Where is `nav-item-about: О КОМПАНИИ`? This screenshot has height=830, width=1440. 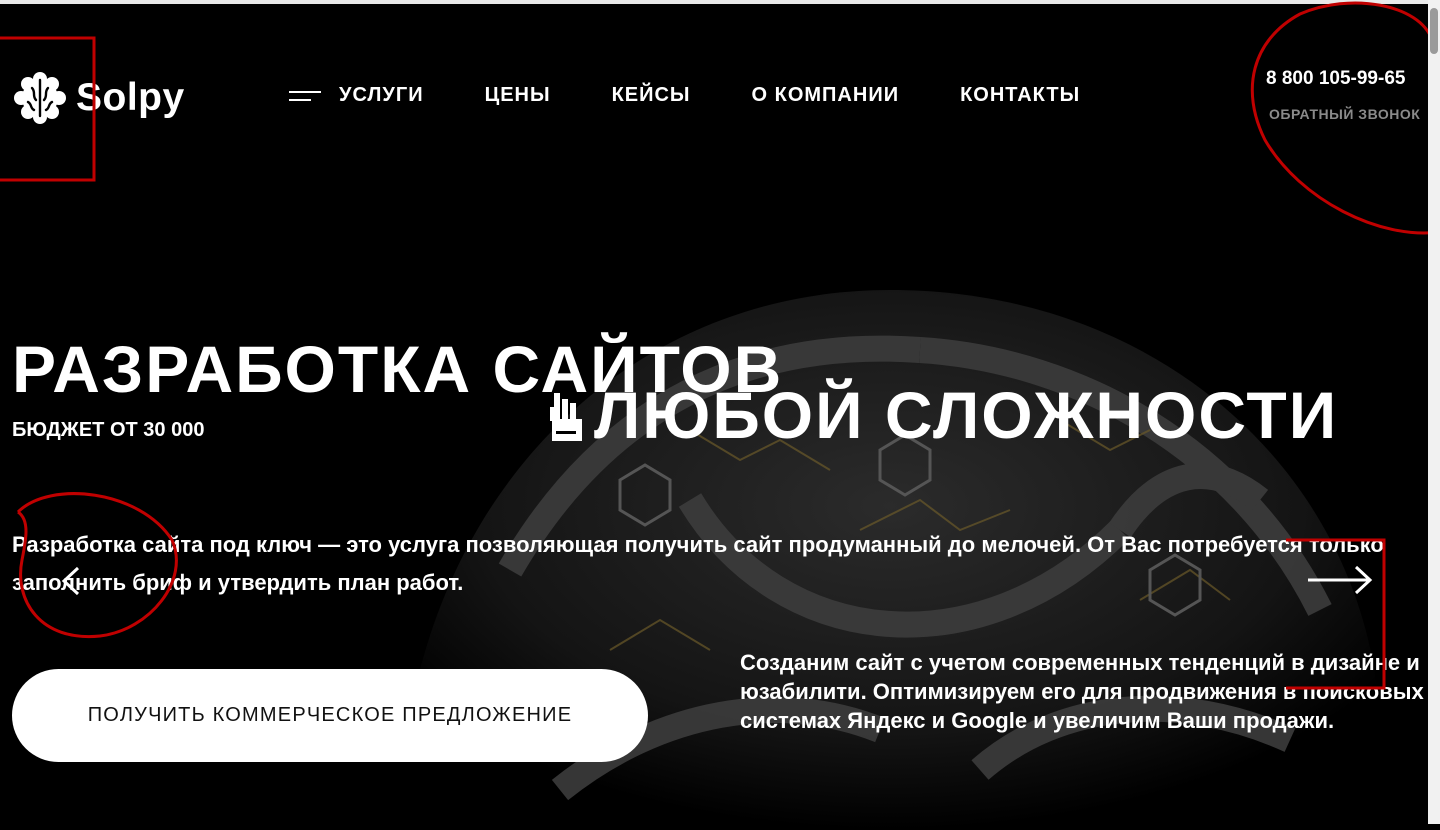
nav-item-about: О КОМПАНИИ is located at coordinates (826, 95).